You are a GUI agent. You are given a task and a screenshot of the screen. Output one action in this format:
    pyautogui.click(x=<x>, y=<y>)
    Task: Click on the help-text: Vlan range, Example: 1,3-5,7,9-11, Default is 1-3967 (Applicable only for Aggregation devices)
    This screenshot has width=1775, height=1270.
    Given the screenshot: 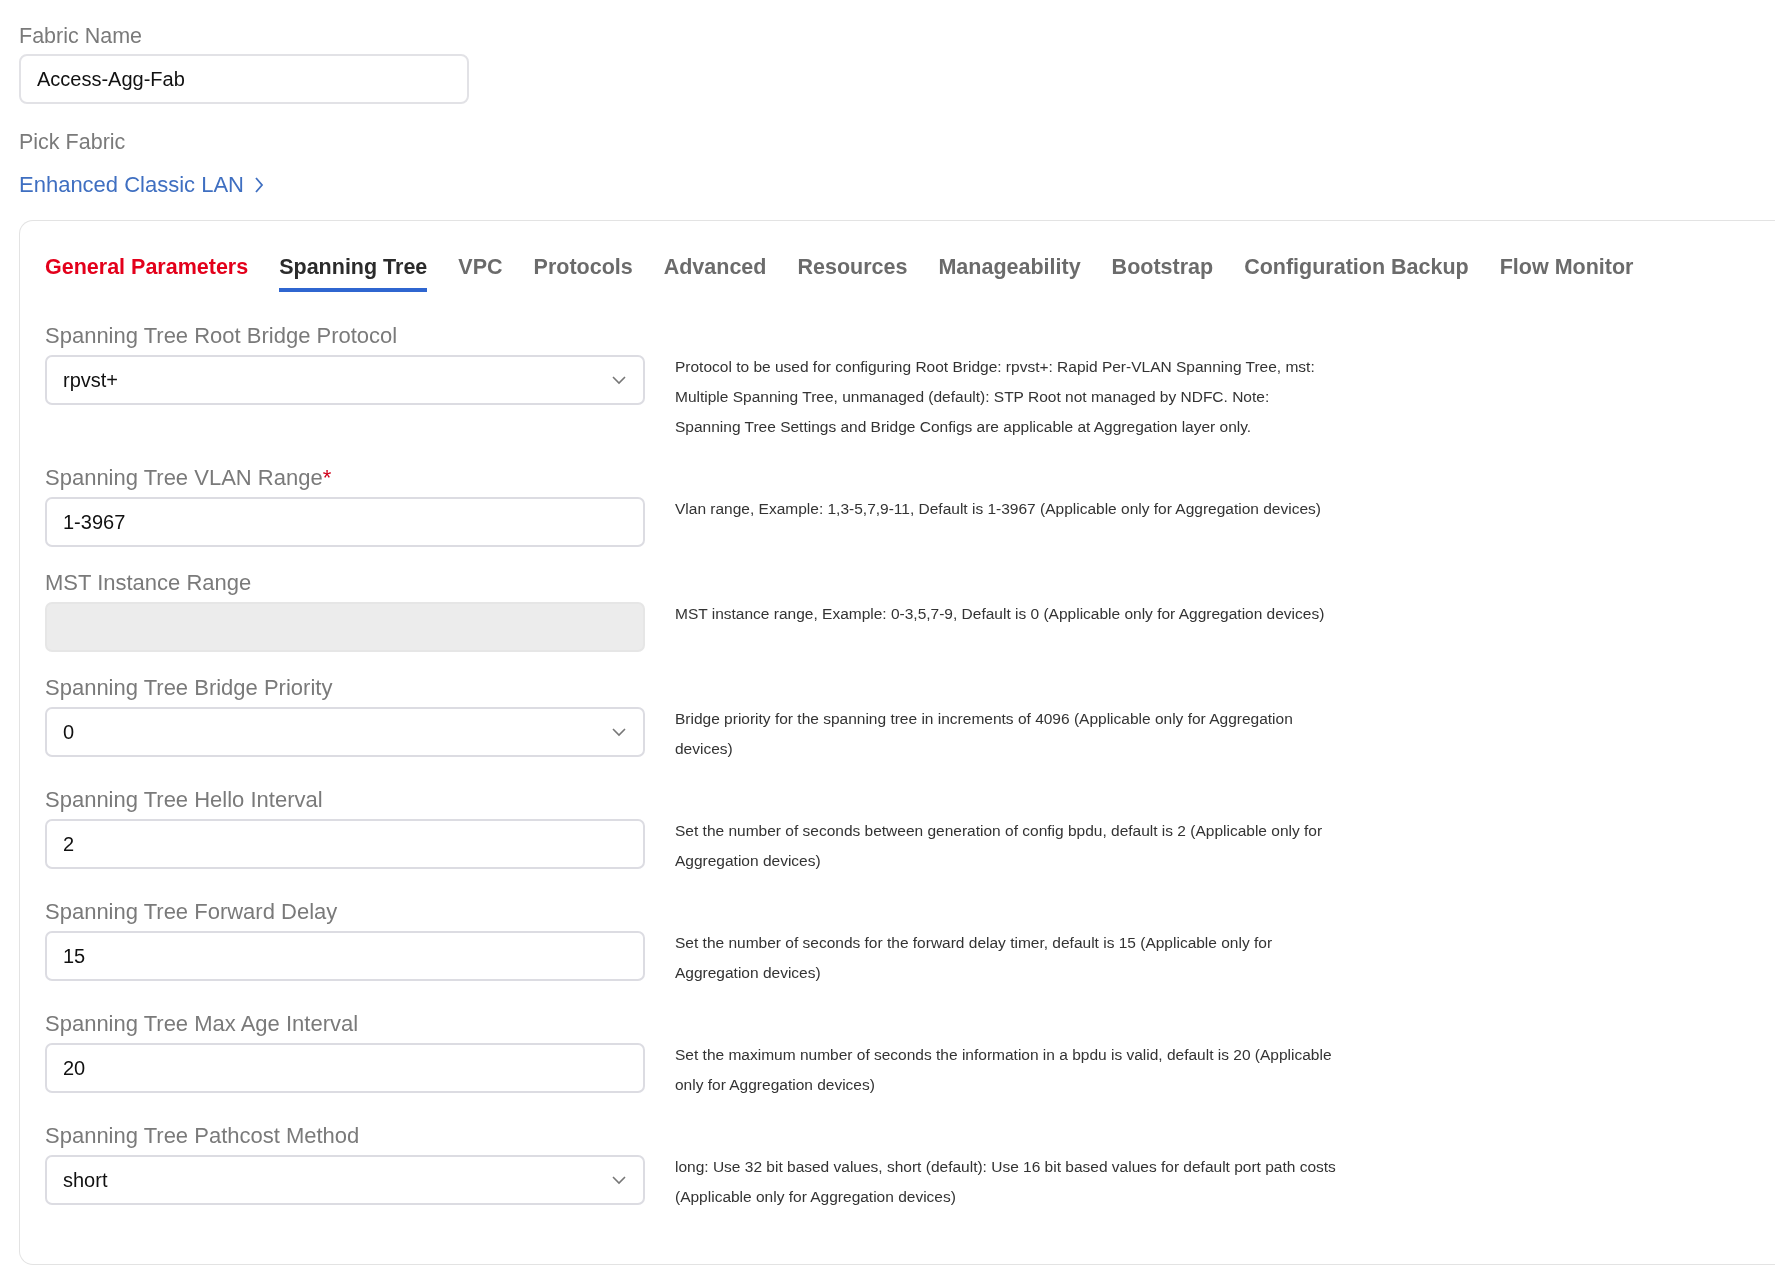 What is the action you would take?
    pyautogui.click(x=998, y=509)
    